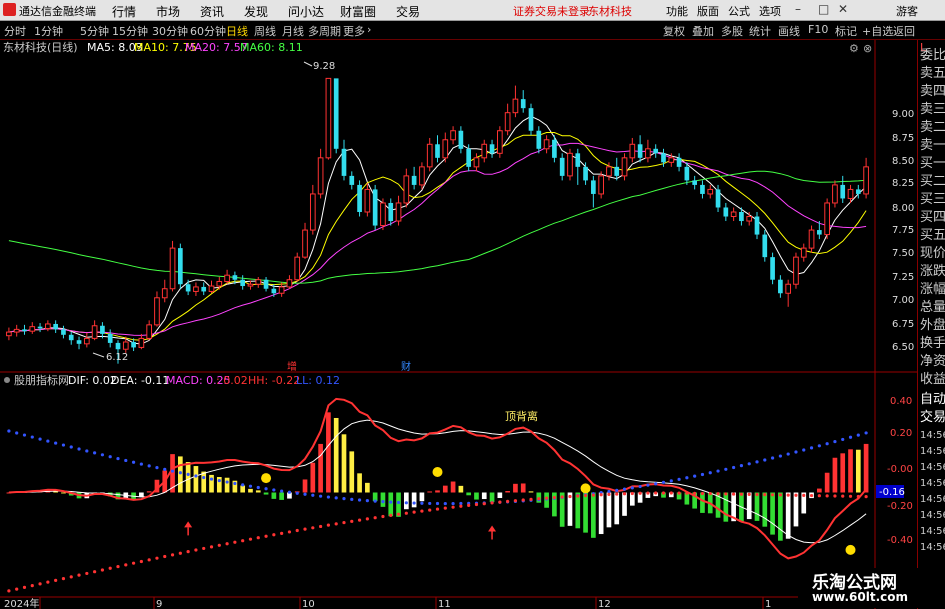  Describe the element at coordinates (739, 11) in the screenshot. I see `menu-formula: 公式` at that location.